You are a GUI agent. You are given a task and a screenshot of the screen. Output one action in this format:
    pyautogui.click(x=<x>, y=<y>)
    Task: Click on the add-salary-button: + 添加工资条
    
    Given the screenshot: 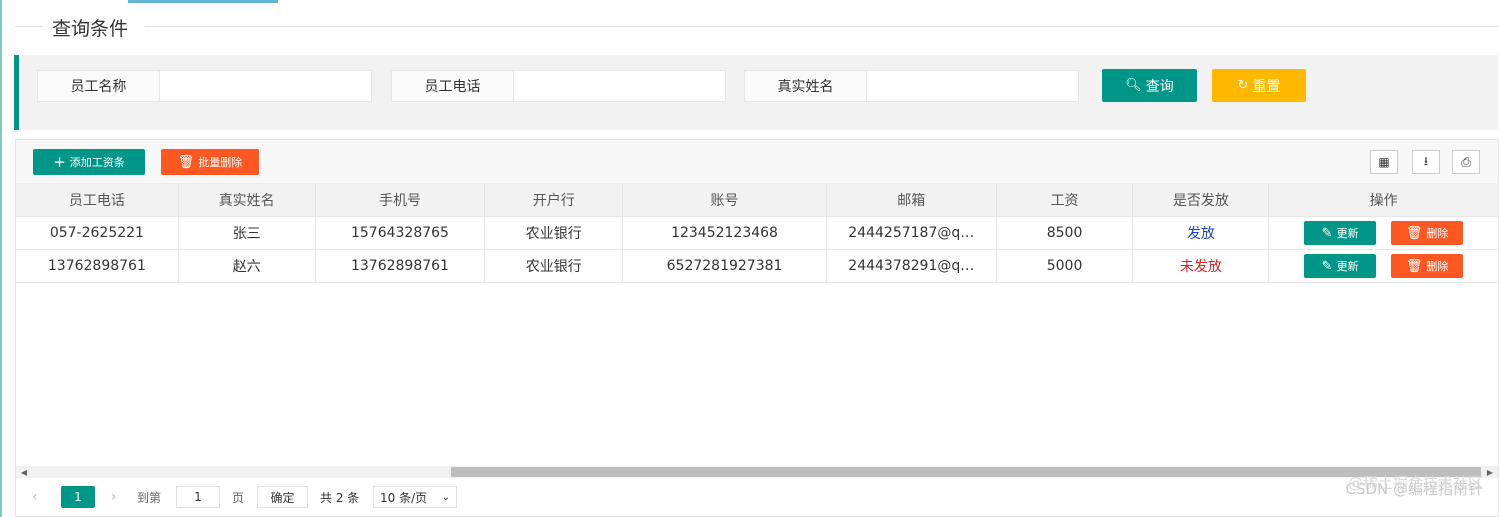 What is the action you would take?
    pyautogui.click(x=89, y=162)
    